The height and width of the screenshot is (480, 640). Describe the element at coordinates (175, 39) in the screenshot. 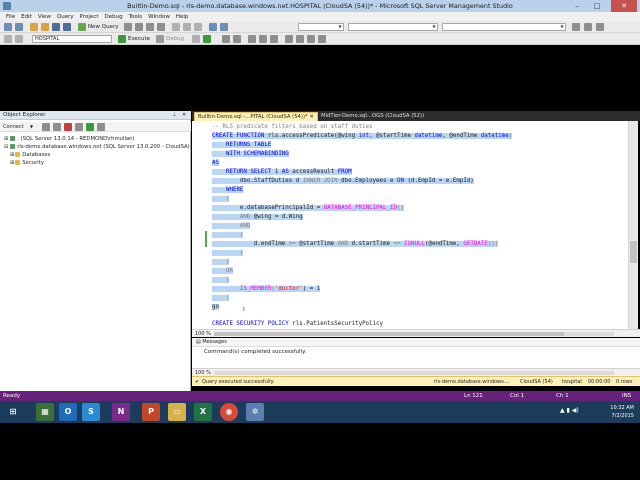

I see `debug-button: Debug` at that location.